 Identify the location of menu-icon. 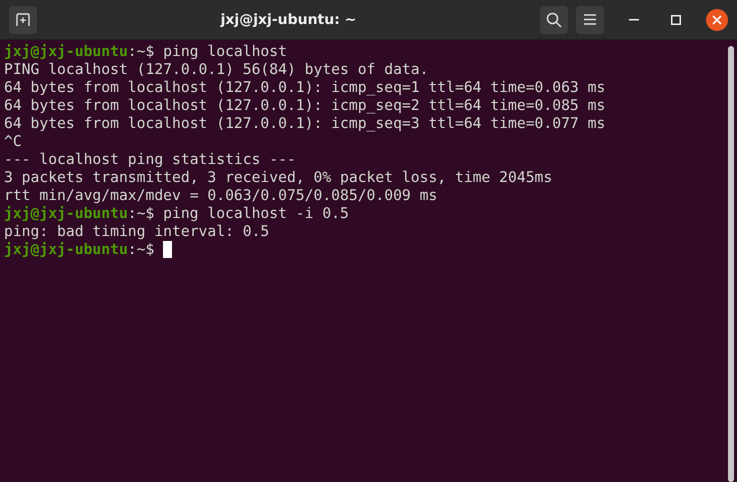
(590, 19).